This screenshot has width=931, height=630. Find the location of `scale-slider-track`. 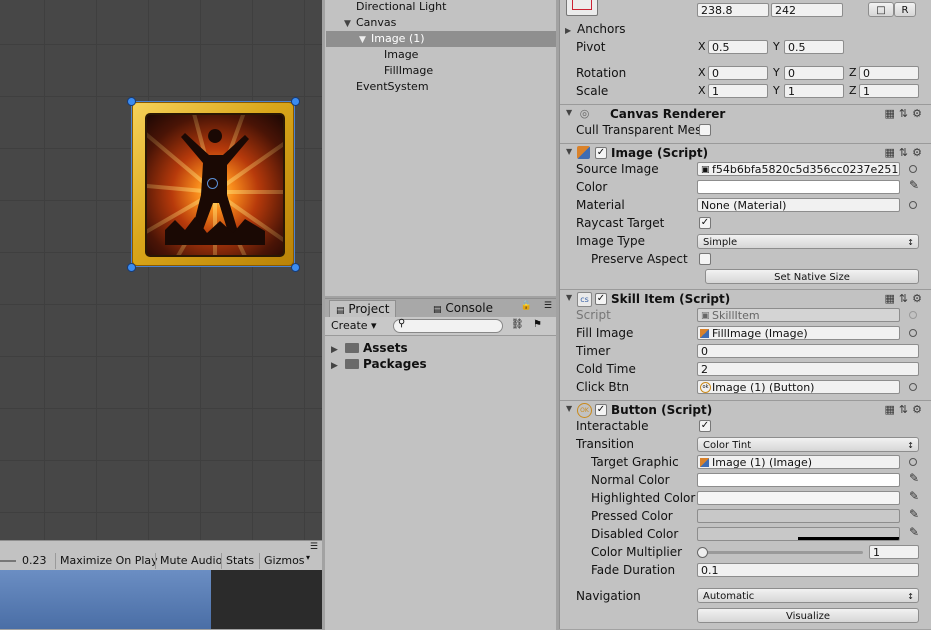

scale-slider-track is located at coordinates (8, 561).